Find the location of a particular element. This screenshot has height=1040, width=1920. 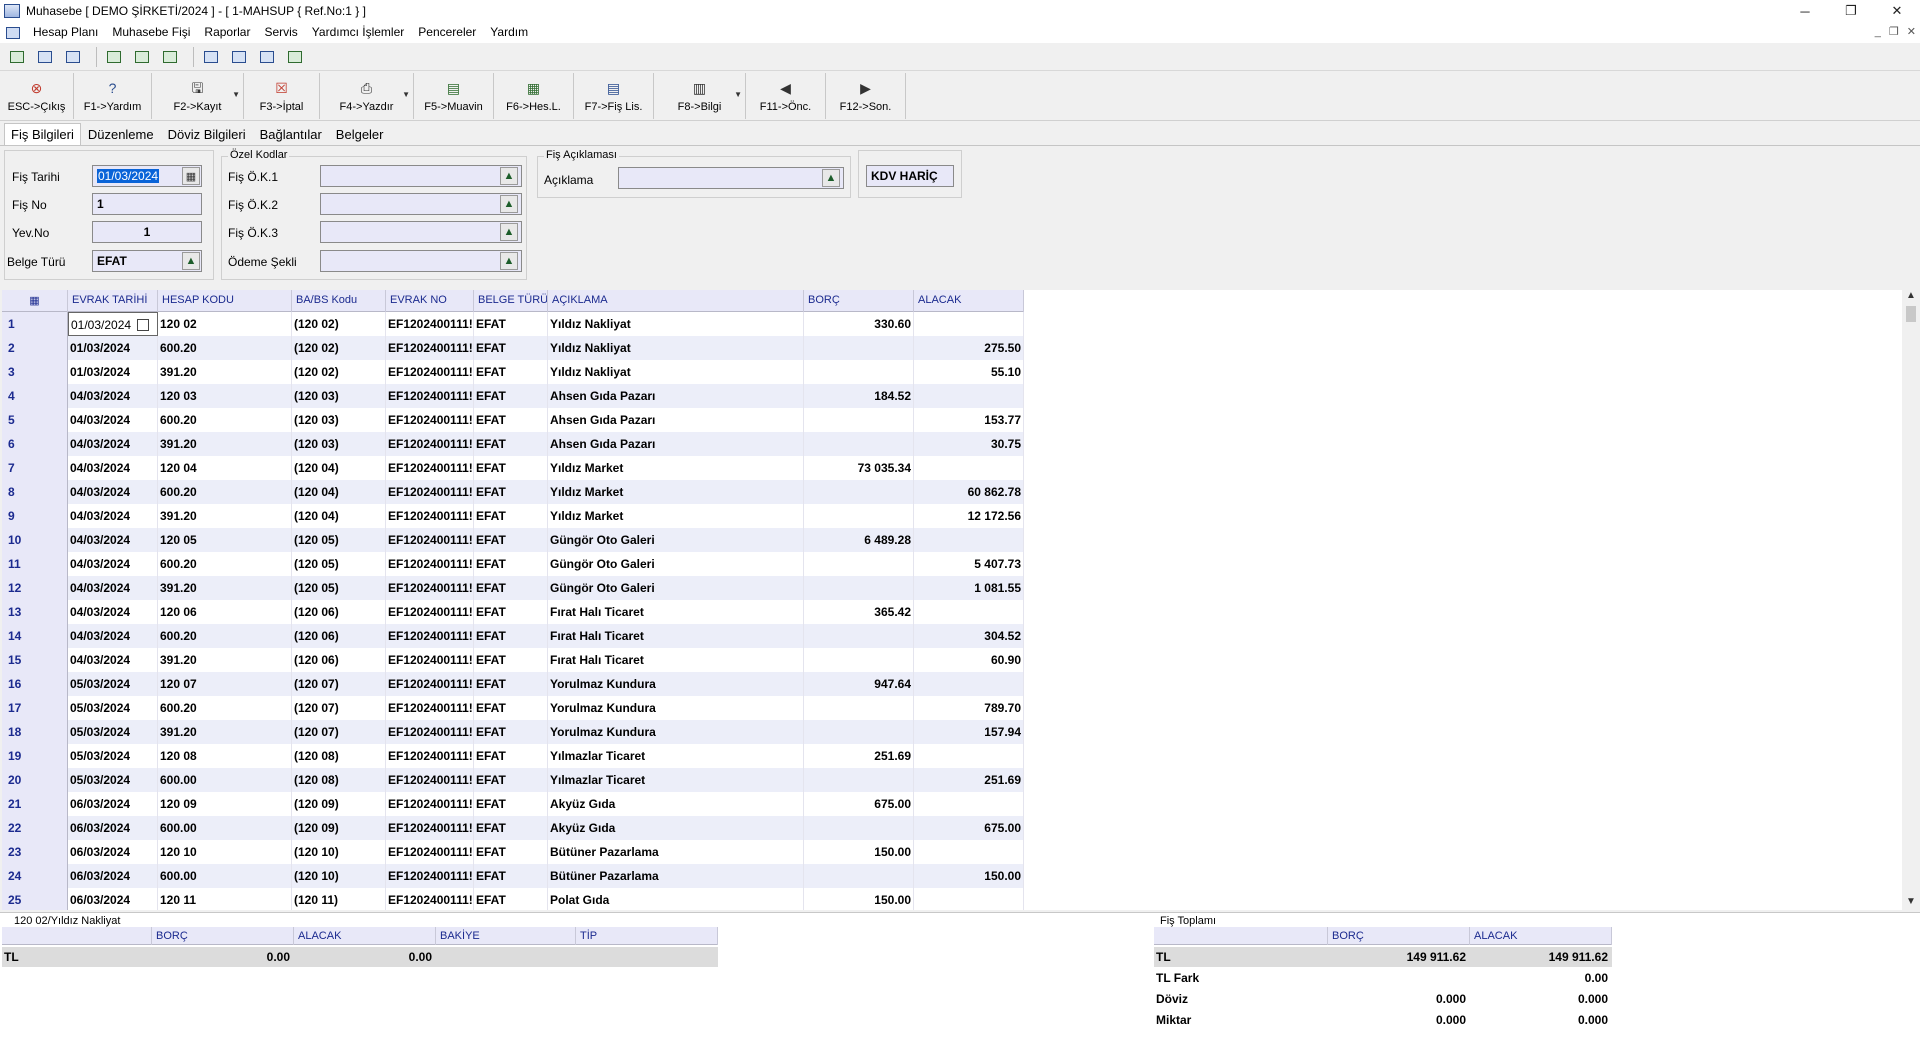

voucher-list-button: ▤ F7->Fiş Lis. is located at coordinates (614, 96).